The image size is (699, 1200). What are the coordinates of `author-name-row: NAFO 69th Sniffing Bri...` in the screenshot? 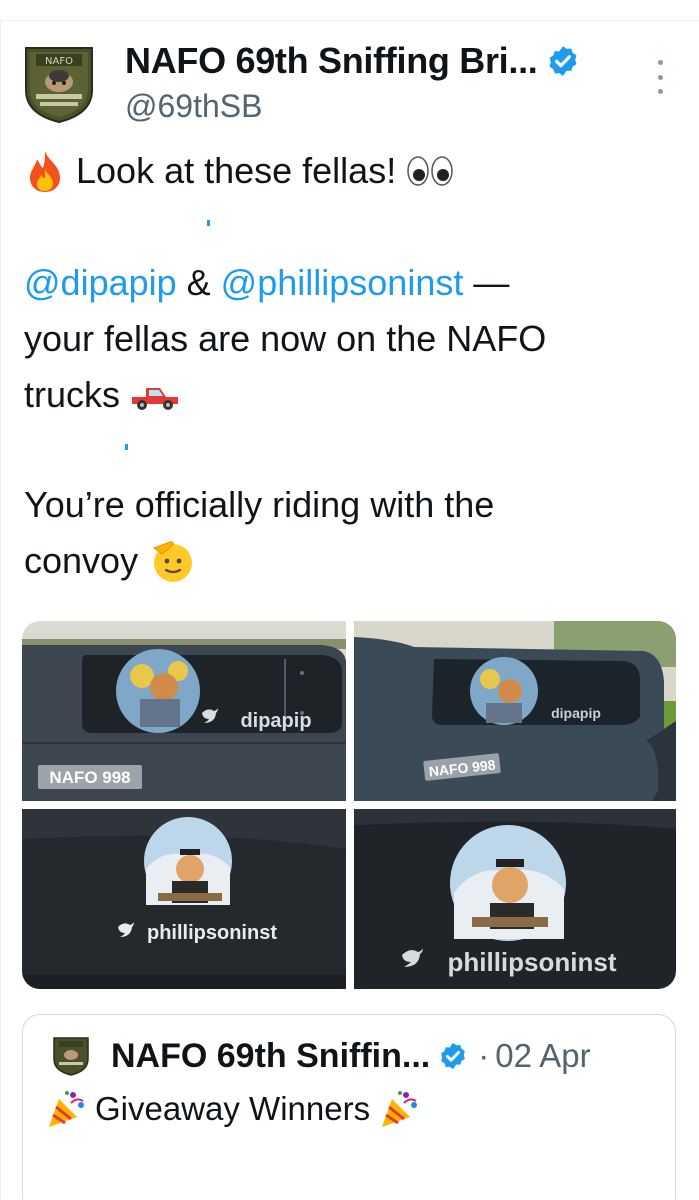 It's located at (352, 61).